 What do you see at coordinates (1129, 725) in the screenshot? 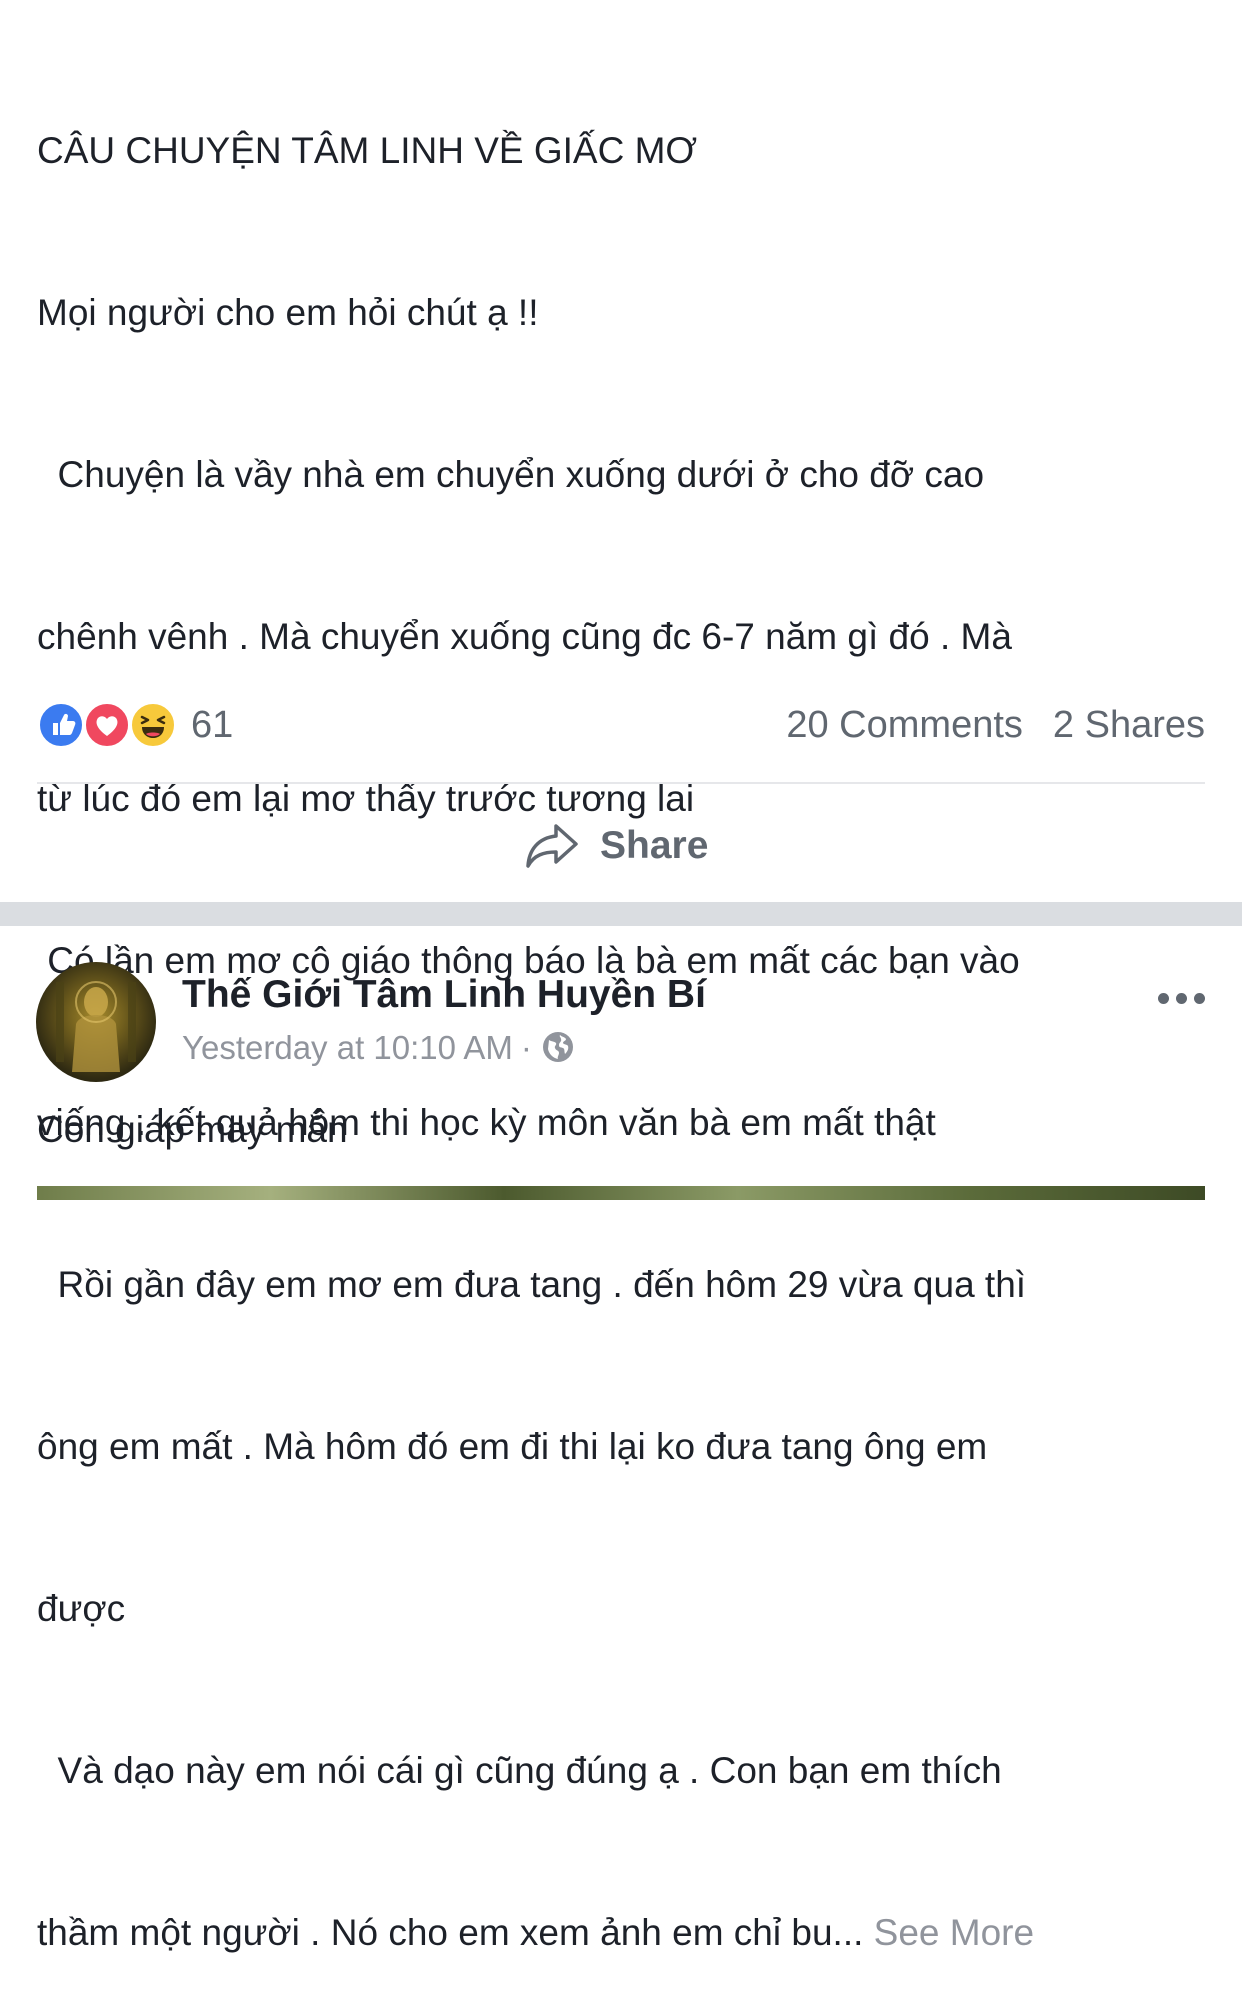
I see `shares-count-link: 2 Shares` at bounding box center [1129, 725].